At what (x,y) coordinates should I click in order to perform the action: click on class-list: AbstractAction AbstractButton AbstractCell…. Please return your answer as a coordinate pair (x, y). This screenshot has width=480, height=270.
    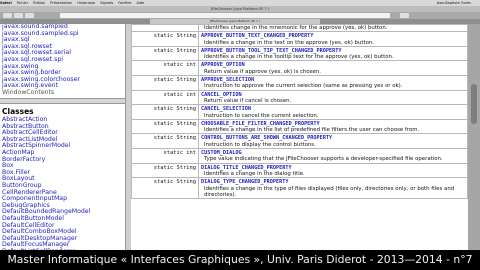
    Looking at the image, I should click on (62, 183).